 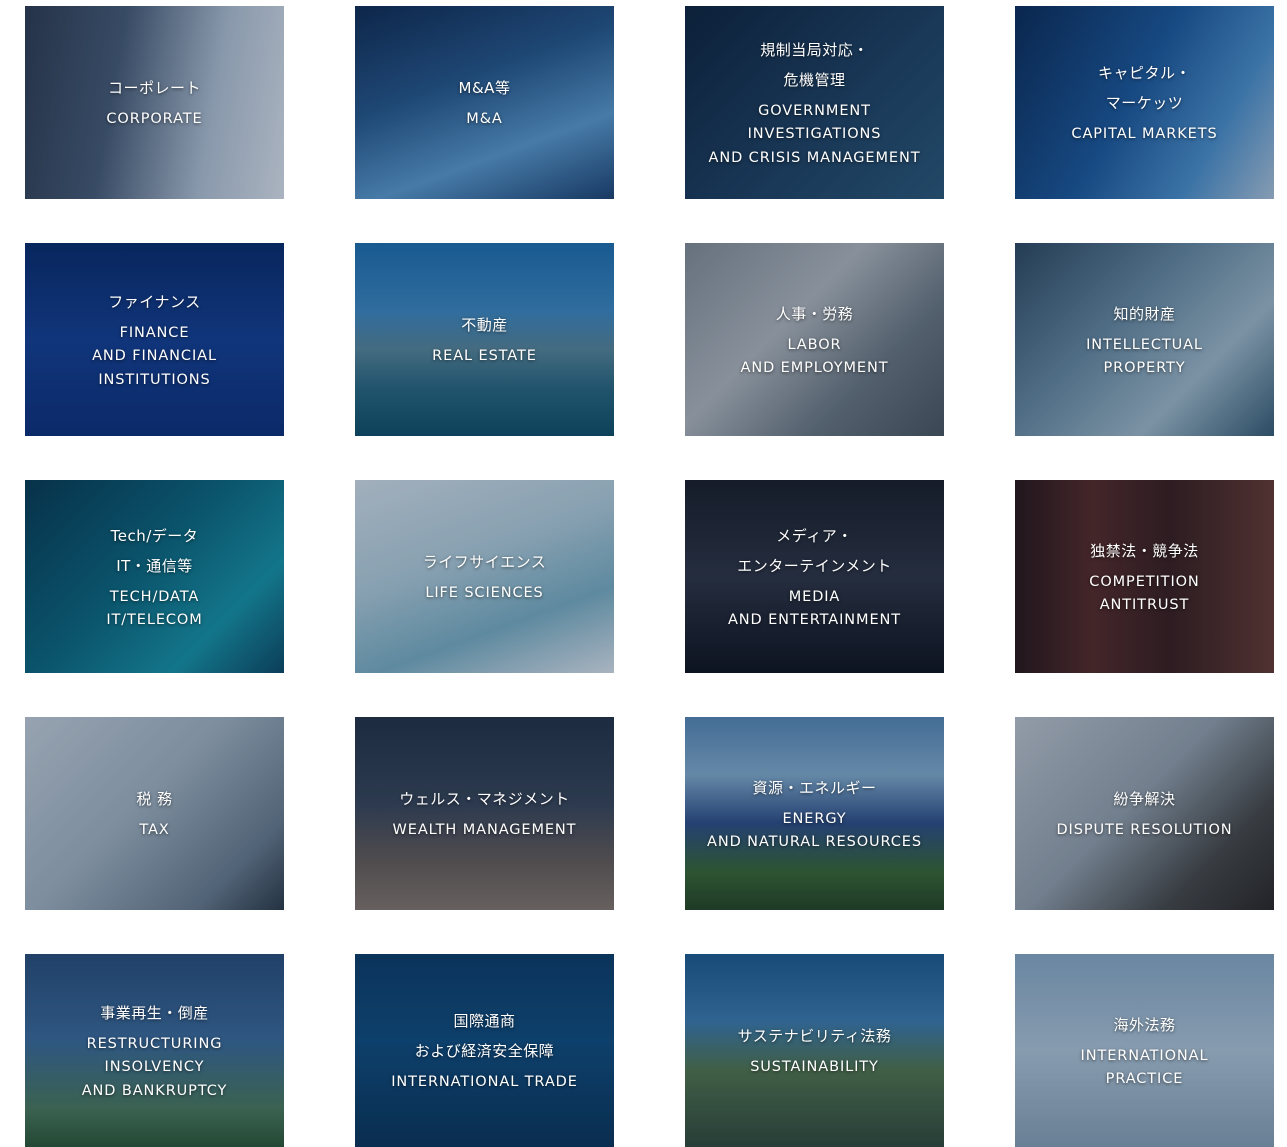 I want to click on tile-en-label: CORPORATE, so click(x=154, y=119).